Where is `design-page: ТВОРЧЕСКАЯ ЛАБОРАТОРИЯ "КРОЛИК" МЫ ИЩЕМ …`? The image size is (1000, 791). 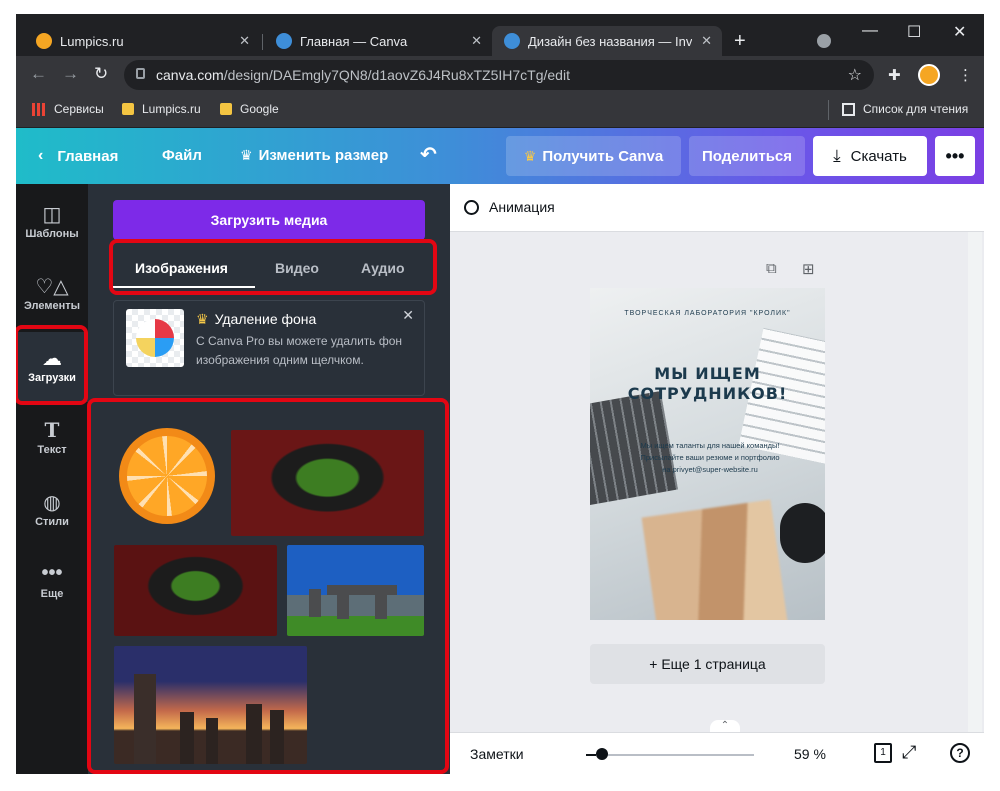 design-page: ТВОРЧЕСКАЯ ЛАБОРАТОРИЯ "КРОЛИК" МЫ ИЩЕМ … is located at coordinates (707, 454).